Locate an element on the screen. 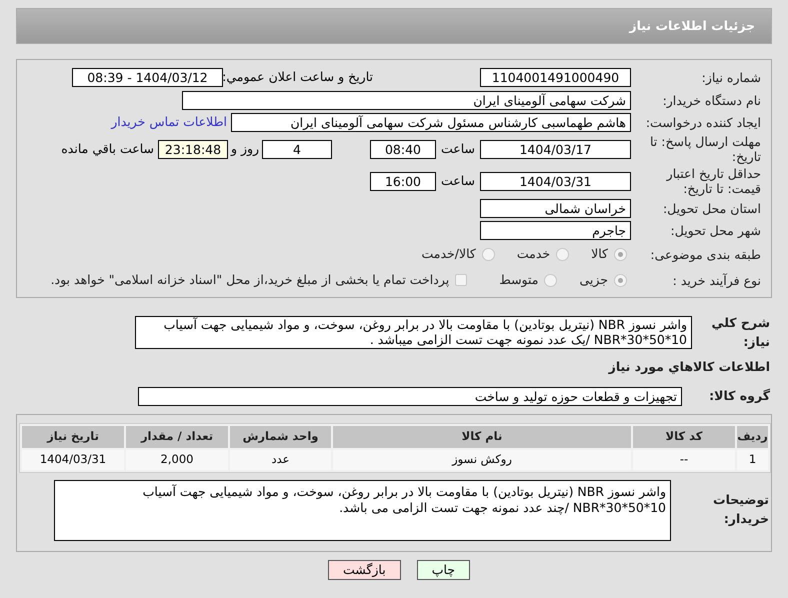  input-field: 1404/03/31 is located at coordinates (555, 181).